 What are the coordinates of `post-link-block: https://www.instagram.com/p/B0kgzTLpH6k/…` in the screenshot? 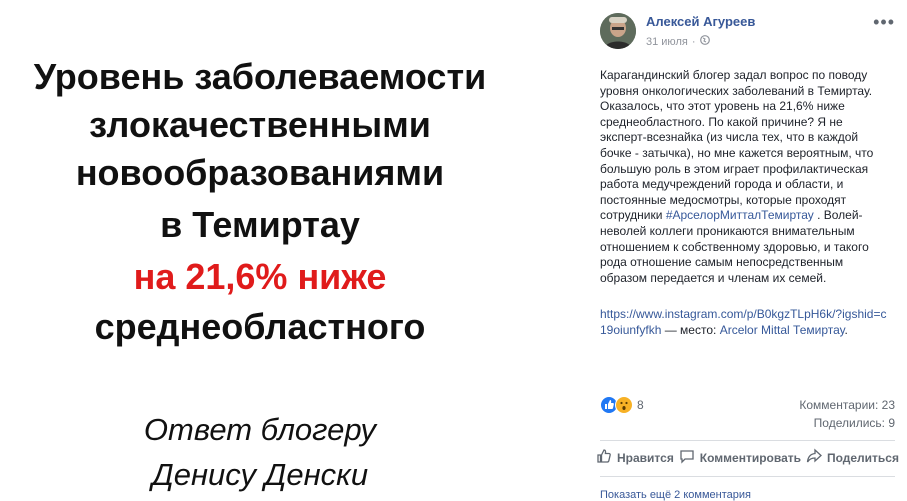 It's located at (745, 322).